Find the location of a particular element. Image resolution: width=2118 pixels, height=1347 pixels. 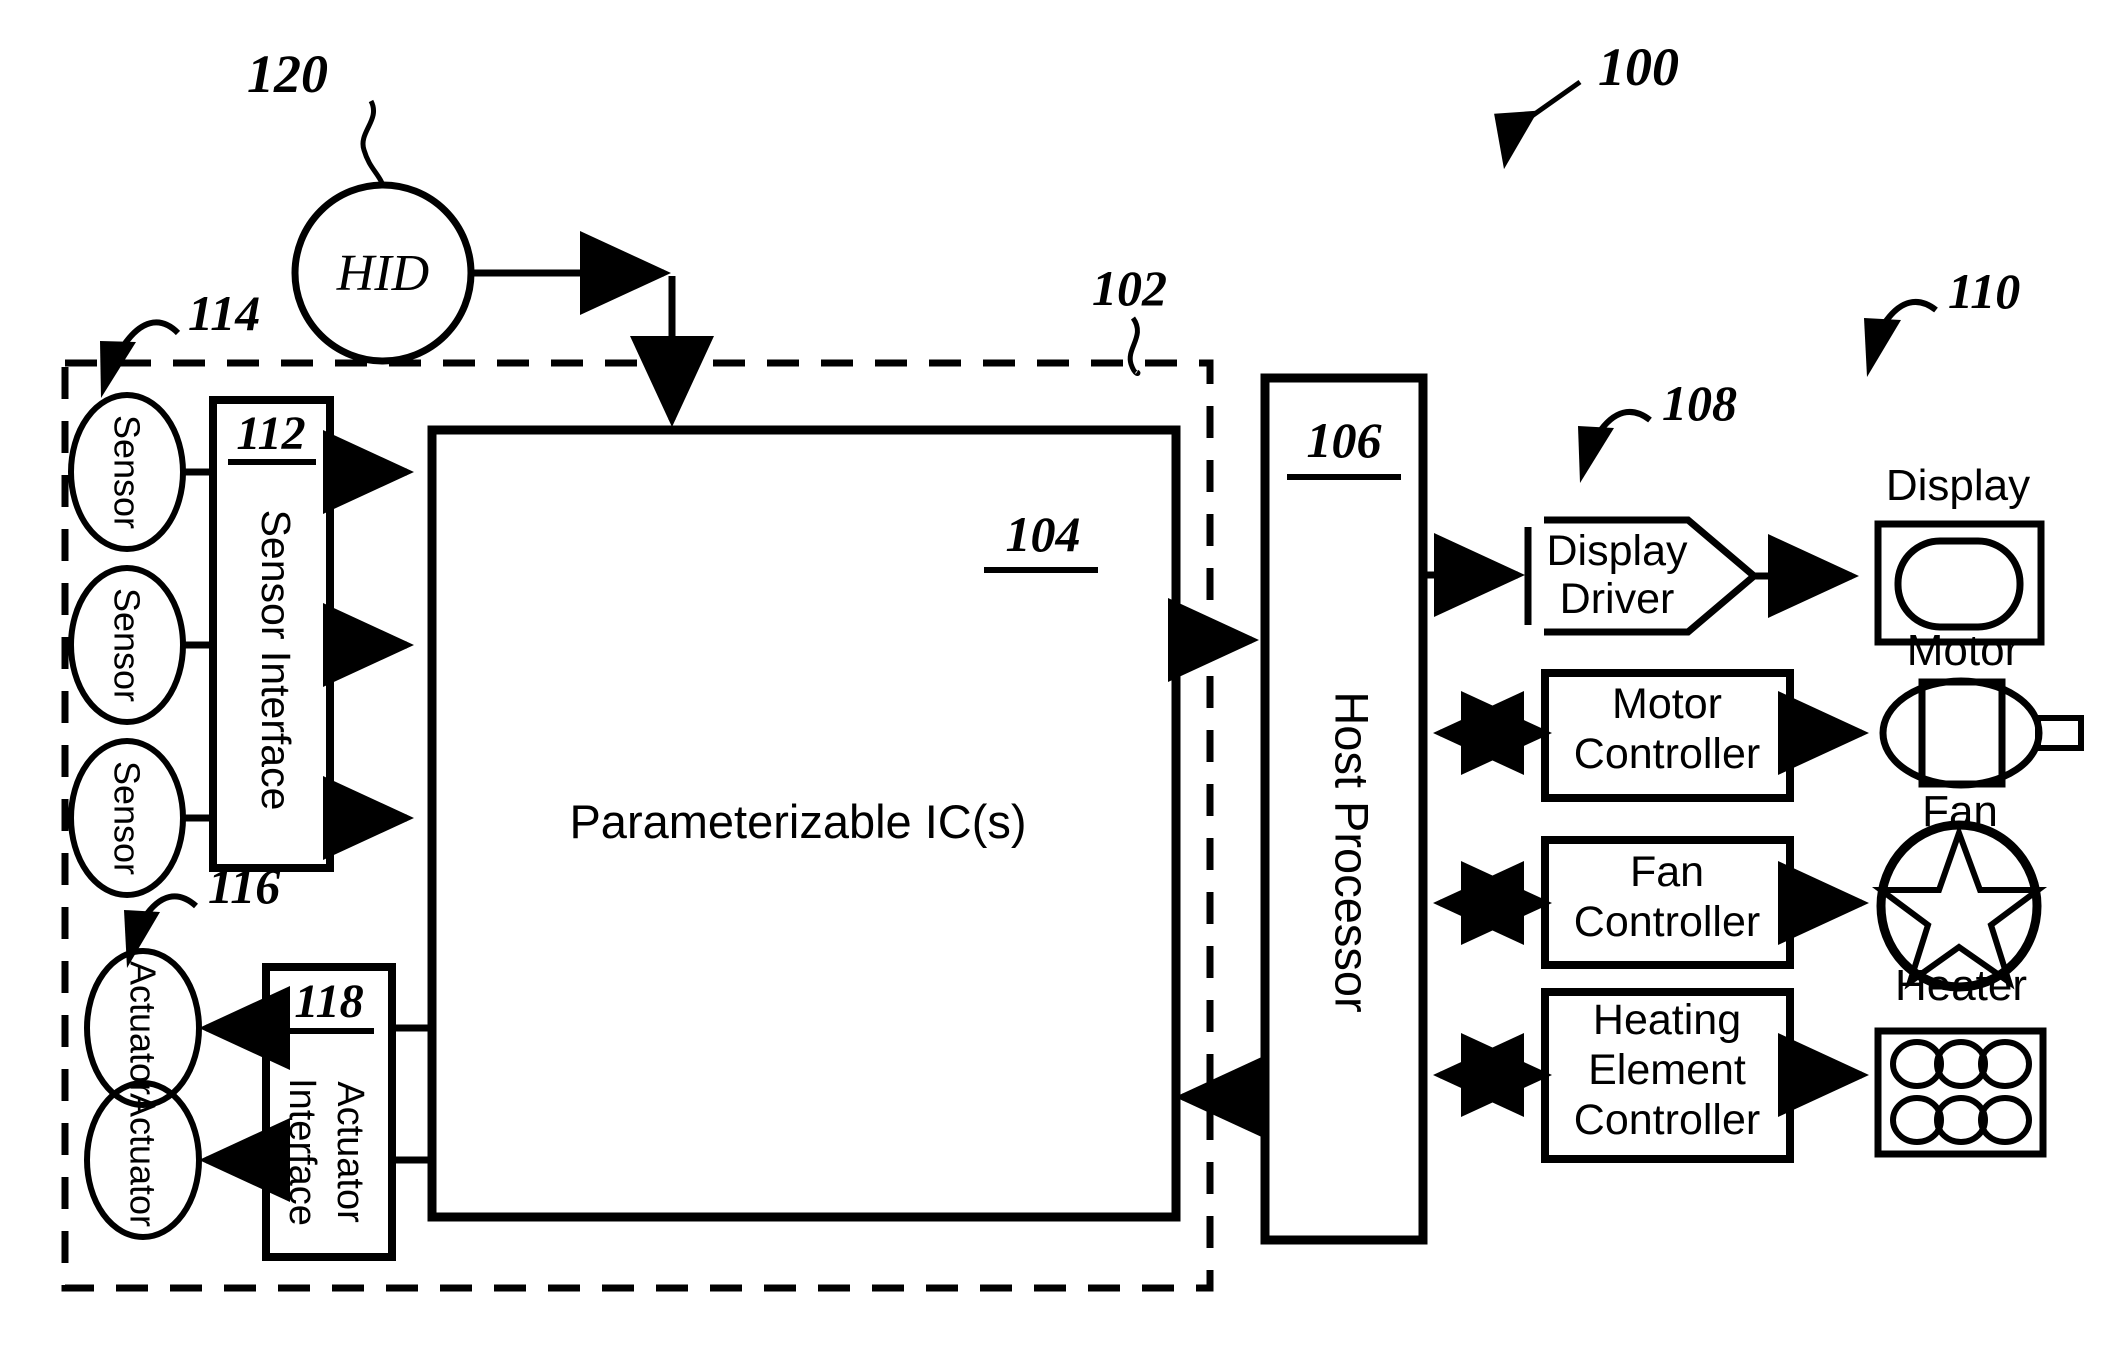

heater-peripheral-label: Heater is located at coordinates (1961, 985).